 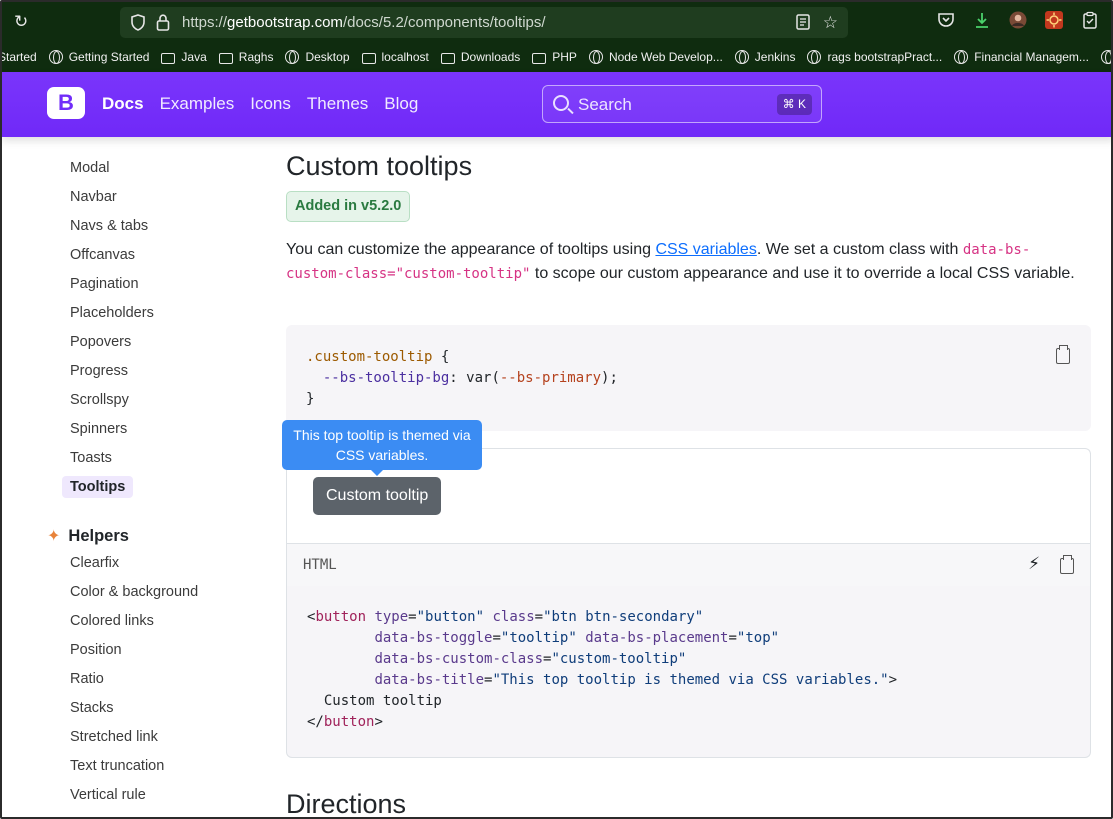 What do you see at coordinates (830, 23) in the screenshot?
I see `bookmark-star-icon: ☆` at bounding box center [830, 23].